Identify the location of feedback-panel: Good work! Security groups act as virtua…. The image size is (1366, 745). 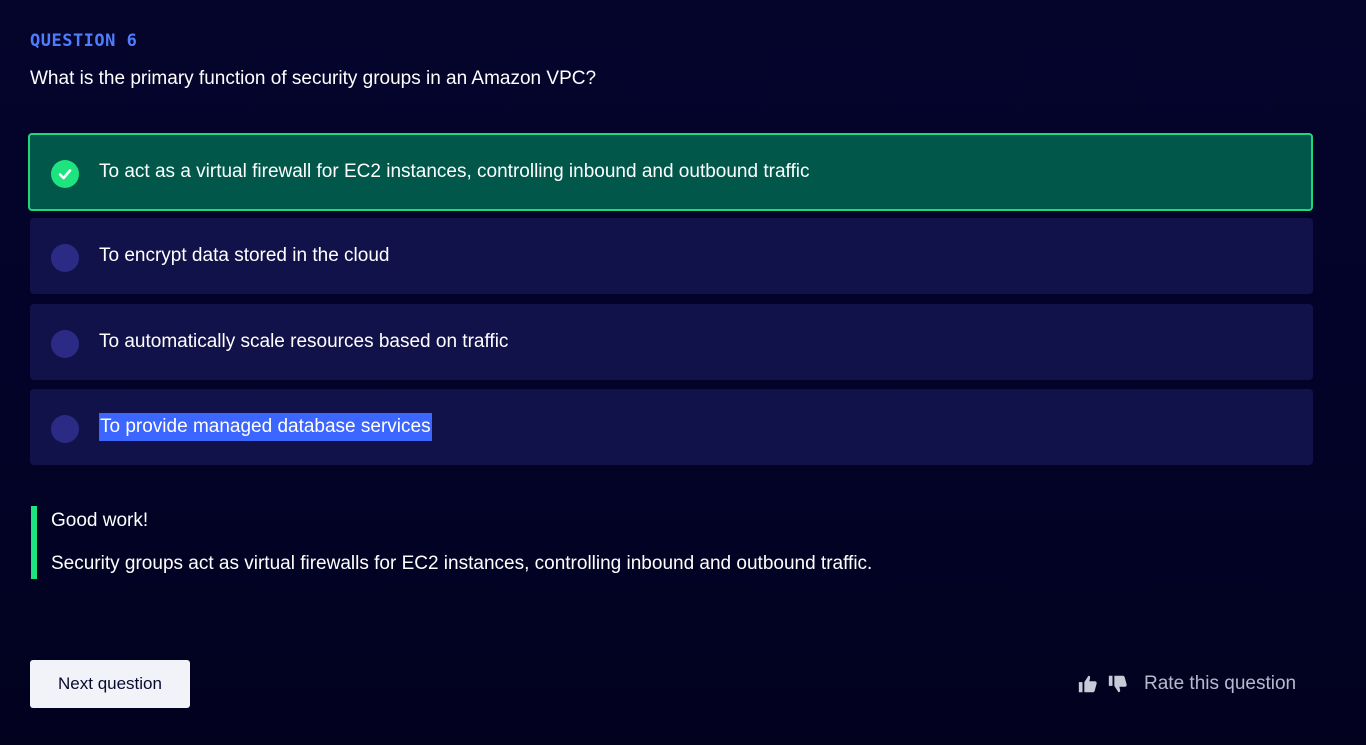
(451, 542).